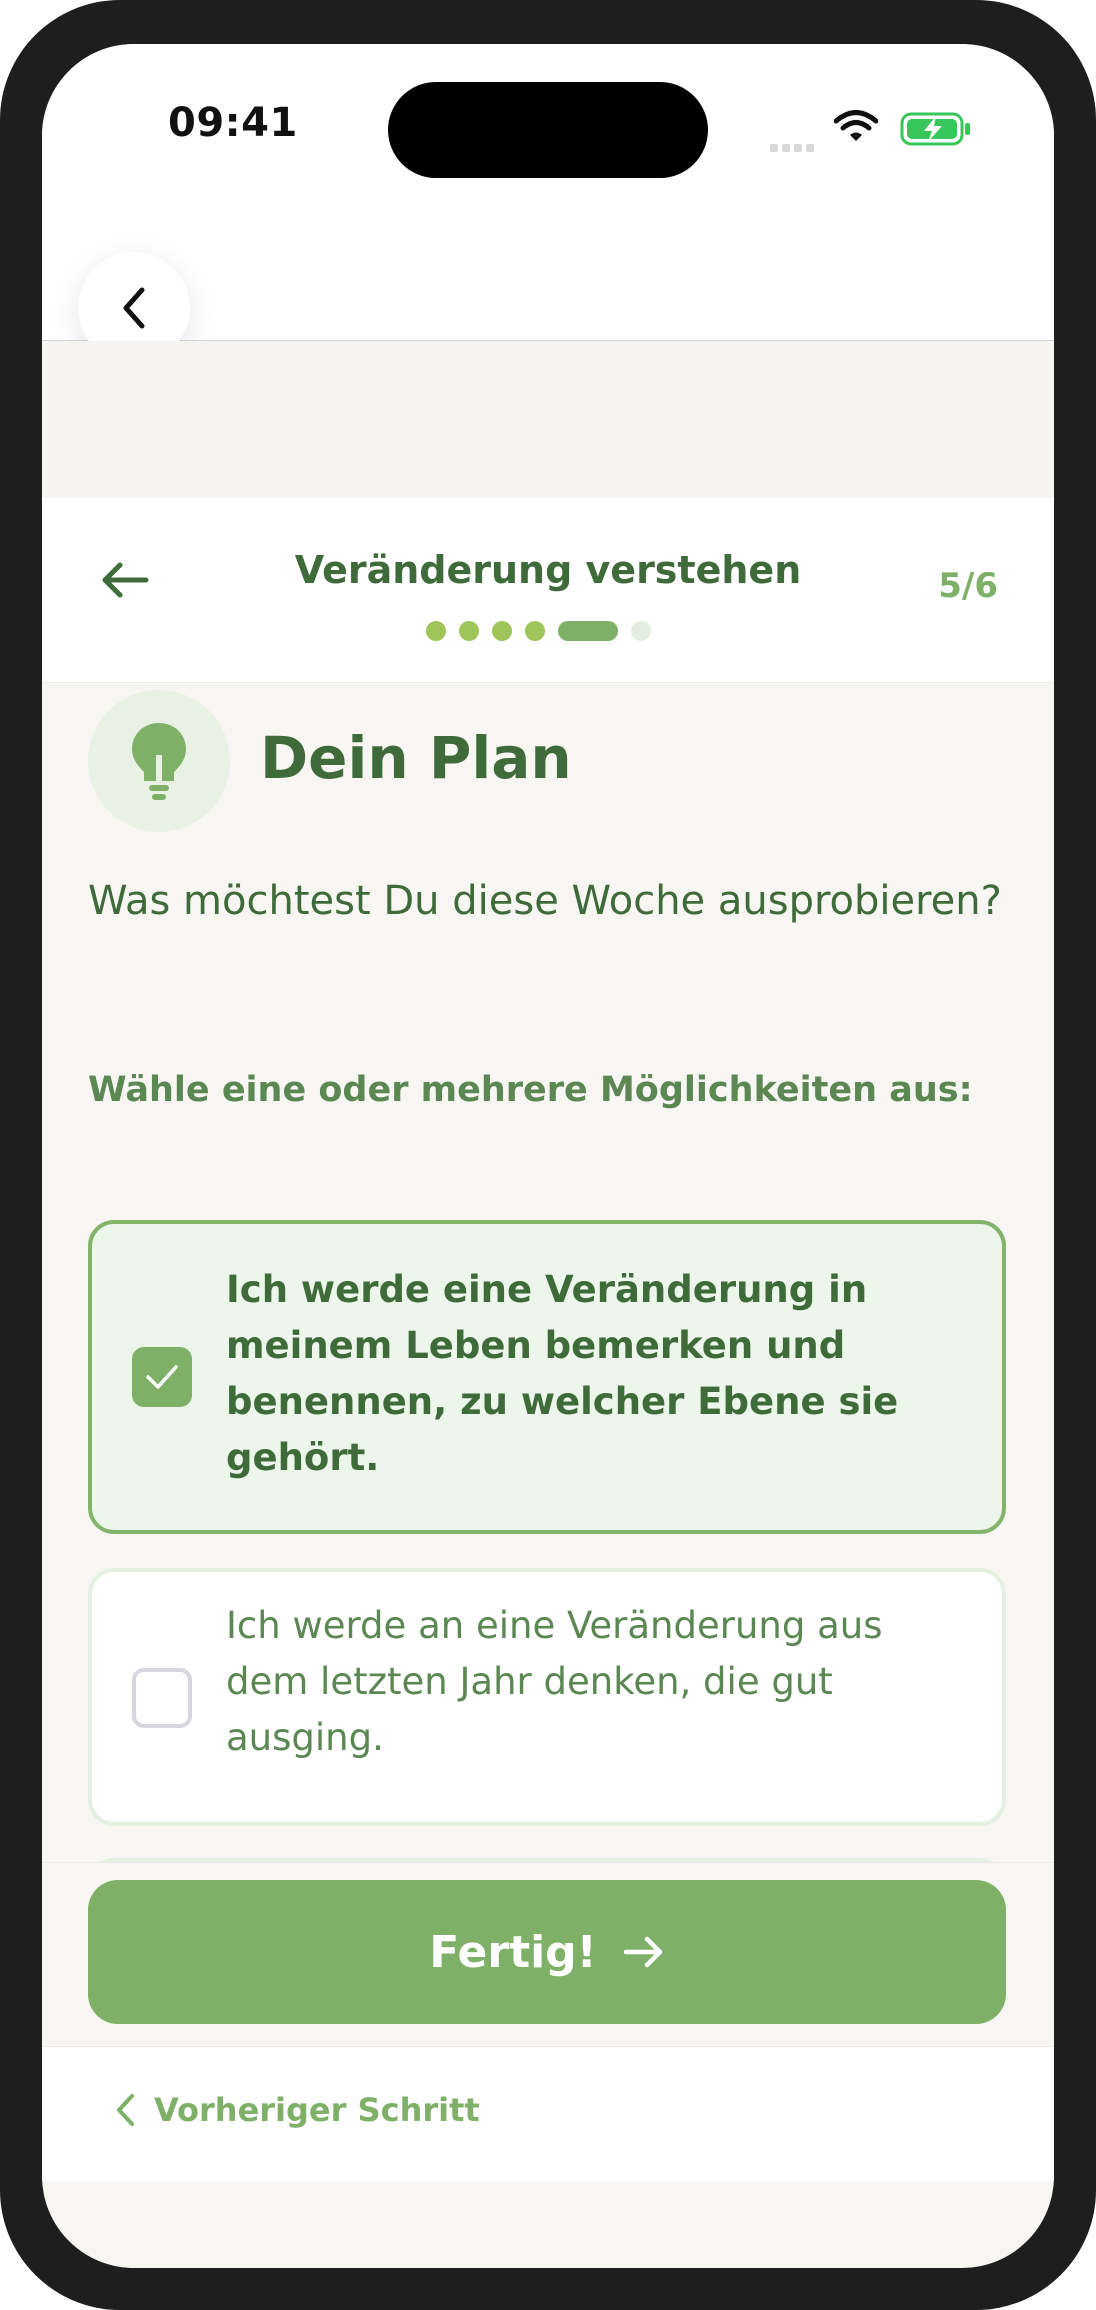 Image resolution: width=1096 pixels, height=2310 pixels. What do you see at coordinates (642, 1952) in the screenshot?
I see `arrow-right-icon` at bounding box center [642, 1952].